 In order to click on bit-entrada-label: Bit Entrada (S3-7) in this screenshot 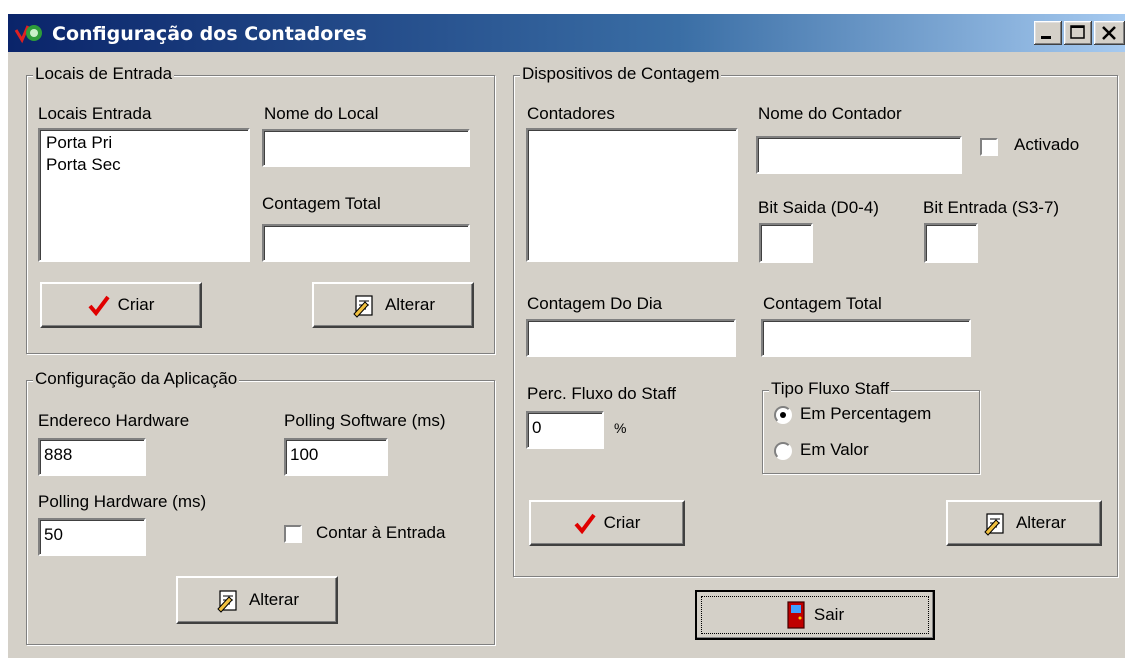, I will do `click(991, 207)`.